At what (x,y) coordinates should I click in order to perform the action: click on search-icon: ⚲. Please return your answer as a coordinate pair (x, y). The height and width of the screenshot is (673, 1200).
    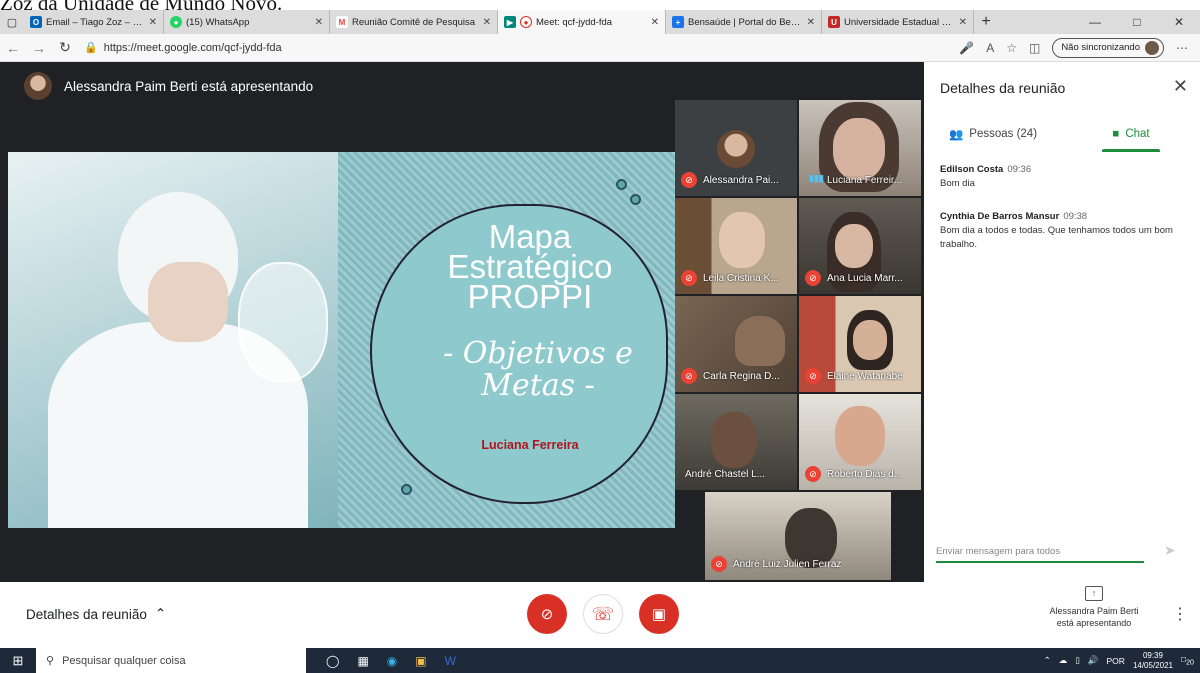
    Looking at the image, I should click on (50, 661).